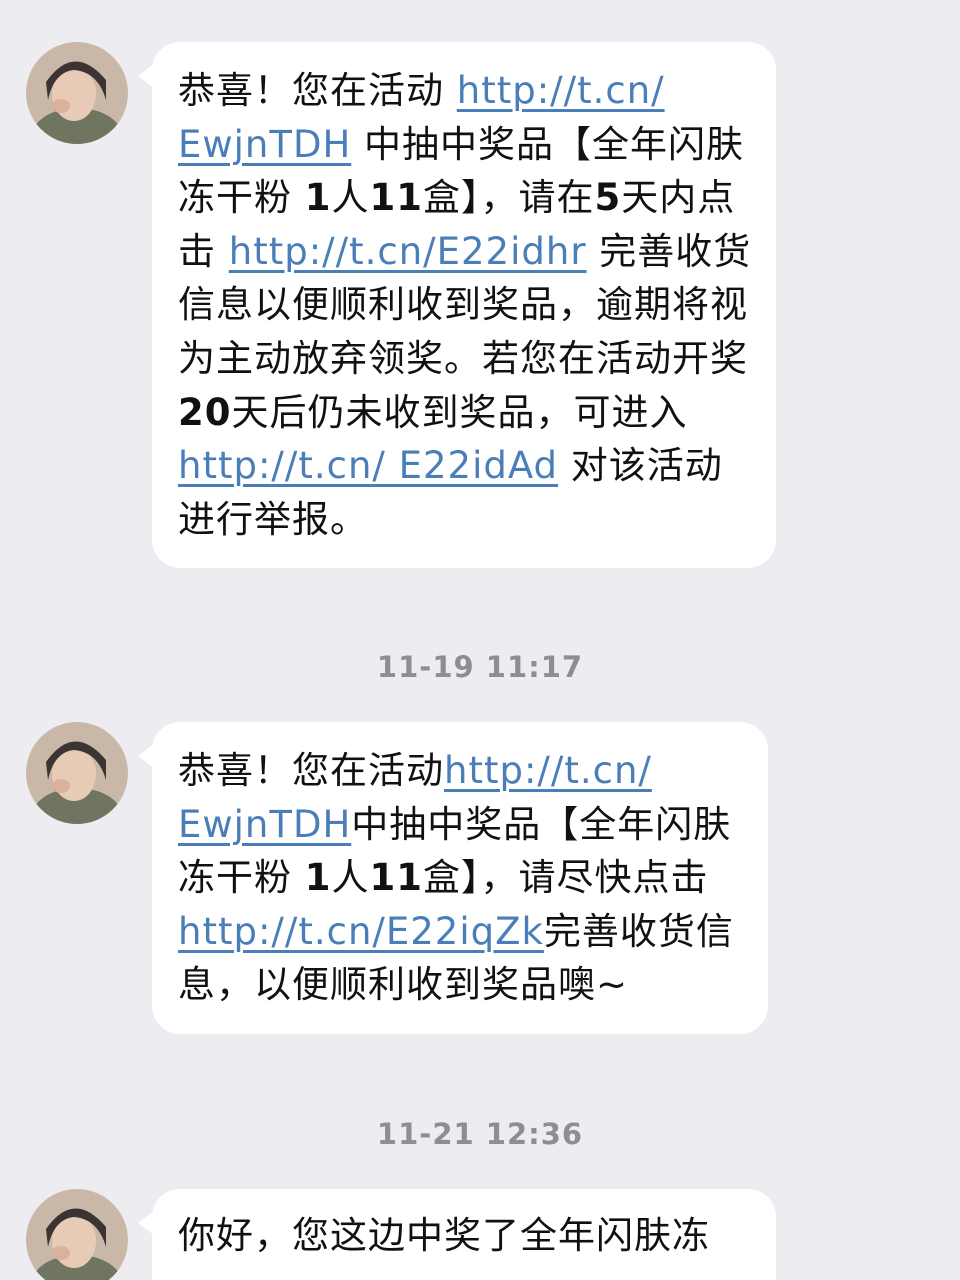 This screenshot has width=960, height=1280. I want to click on message-text-bold: 5, so click(608, 198).